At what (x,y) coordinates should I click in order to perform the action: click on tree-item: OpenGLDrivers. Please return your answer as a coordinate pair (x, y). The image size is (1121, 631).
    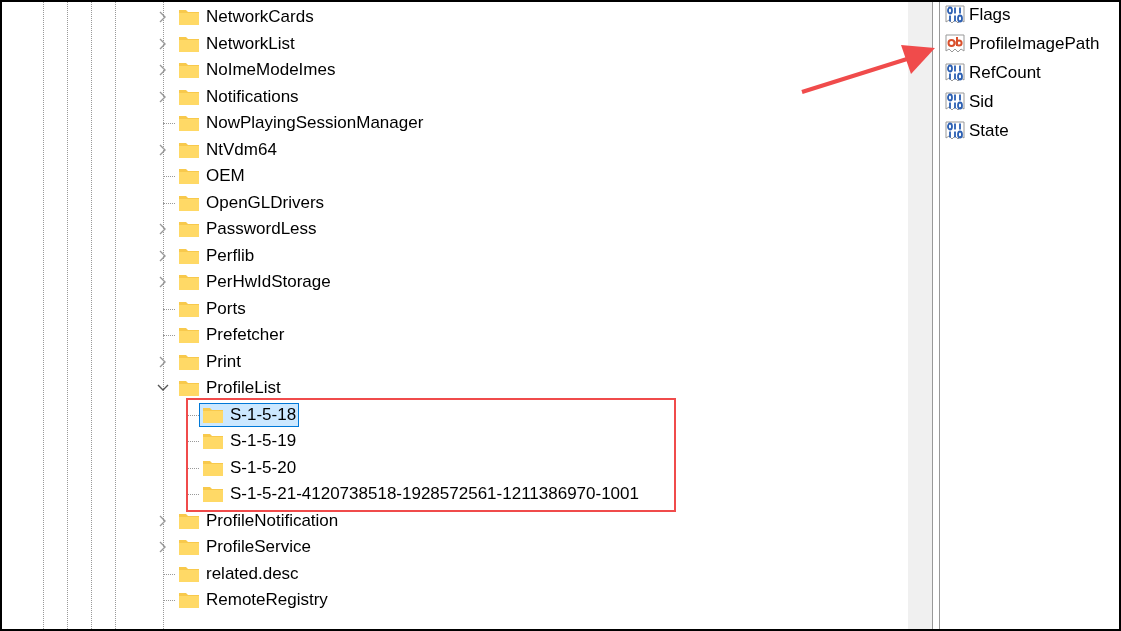
    Looking at the image, I should click on (251, 202).